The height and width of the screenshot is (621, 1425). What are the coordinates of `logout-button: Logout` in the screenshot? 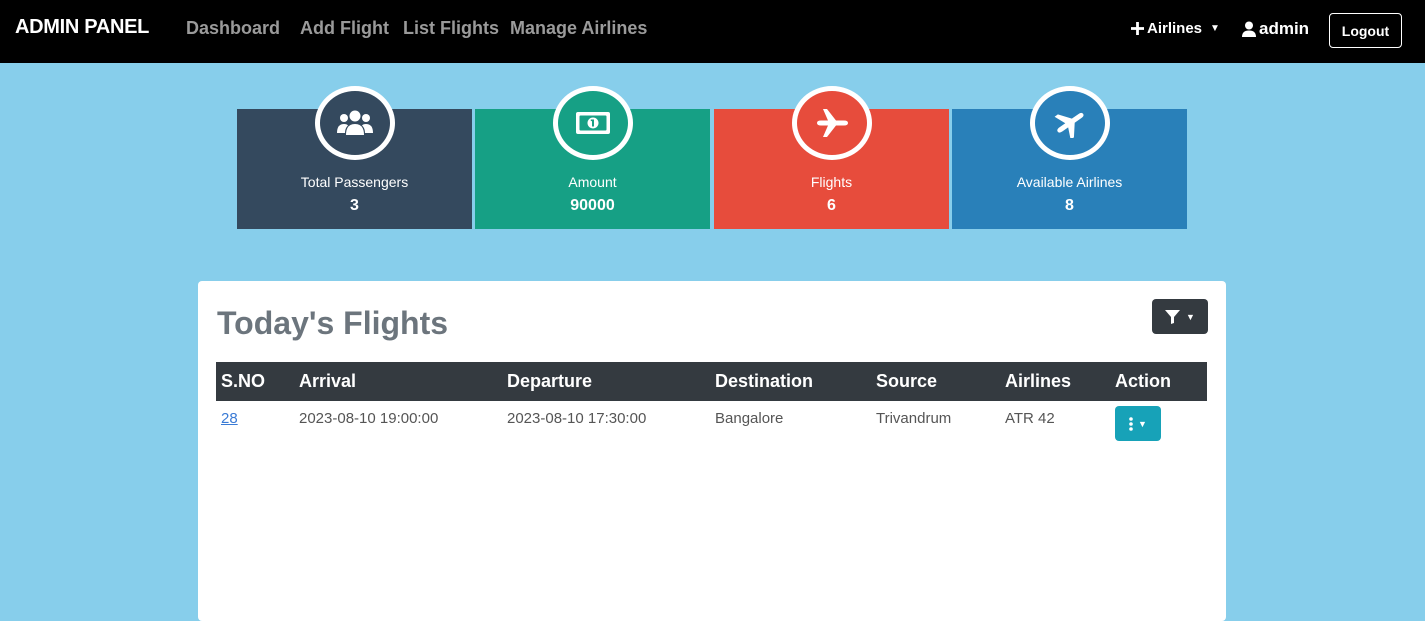 It's located at (1365, 30).